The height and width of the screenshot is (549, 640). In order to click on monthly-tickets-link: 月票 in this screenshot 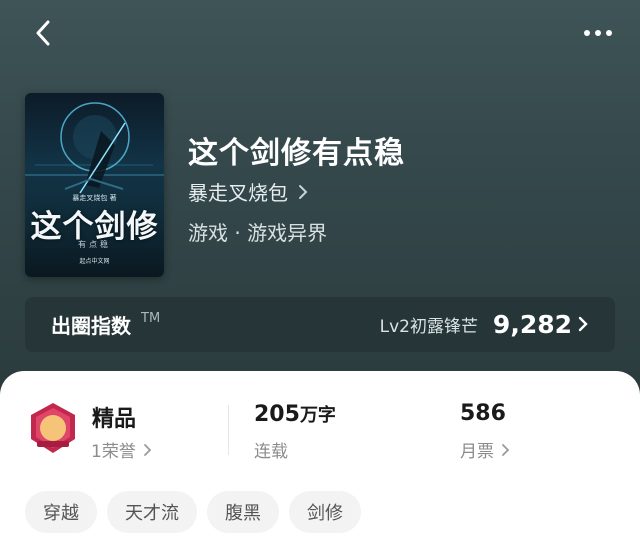, I will do `click(485, 449)`.